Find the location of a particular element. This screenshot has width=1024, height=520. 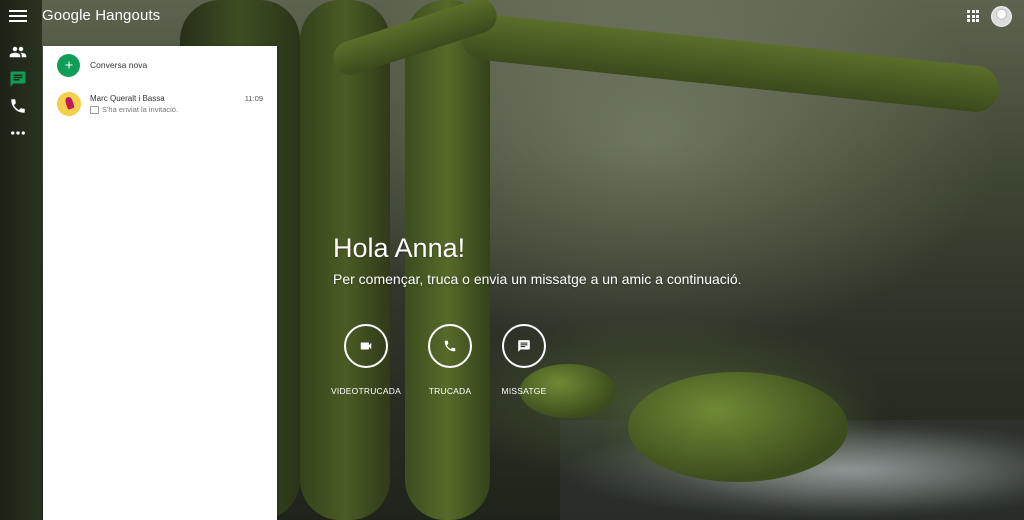

conversation-preview-text: S'ha enviat la invitació. is located at coordinates (140, 109).